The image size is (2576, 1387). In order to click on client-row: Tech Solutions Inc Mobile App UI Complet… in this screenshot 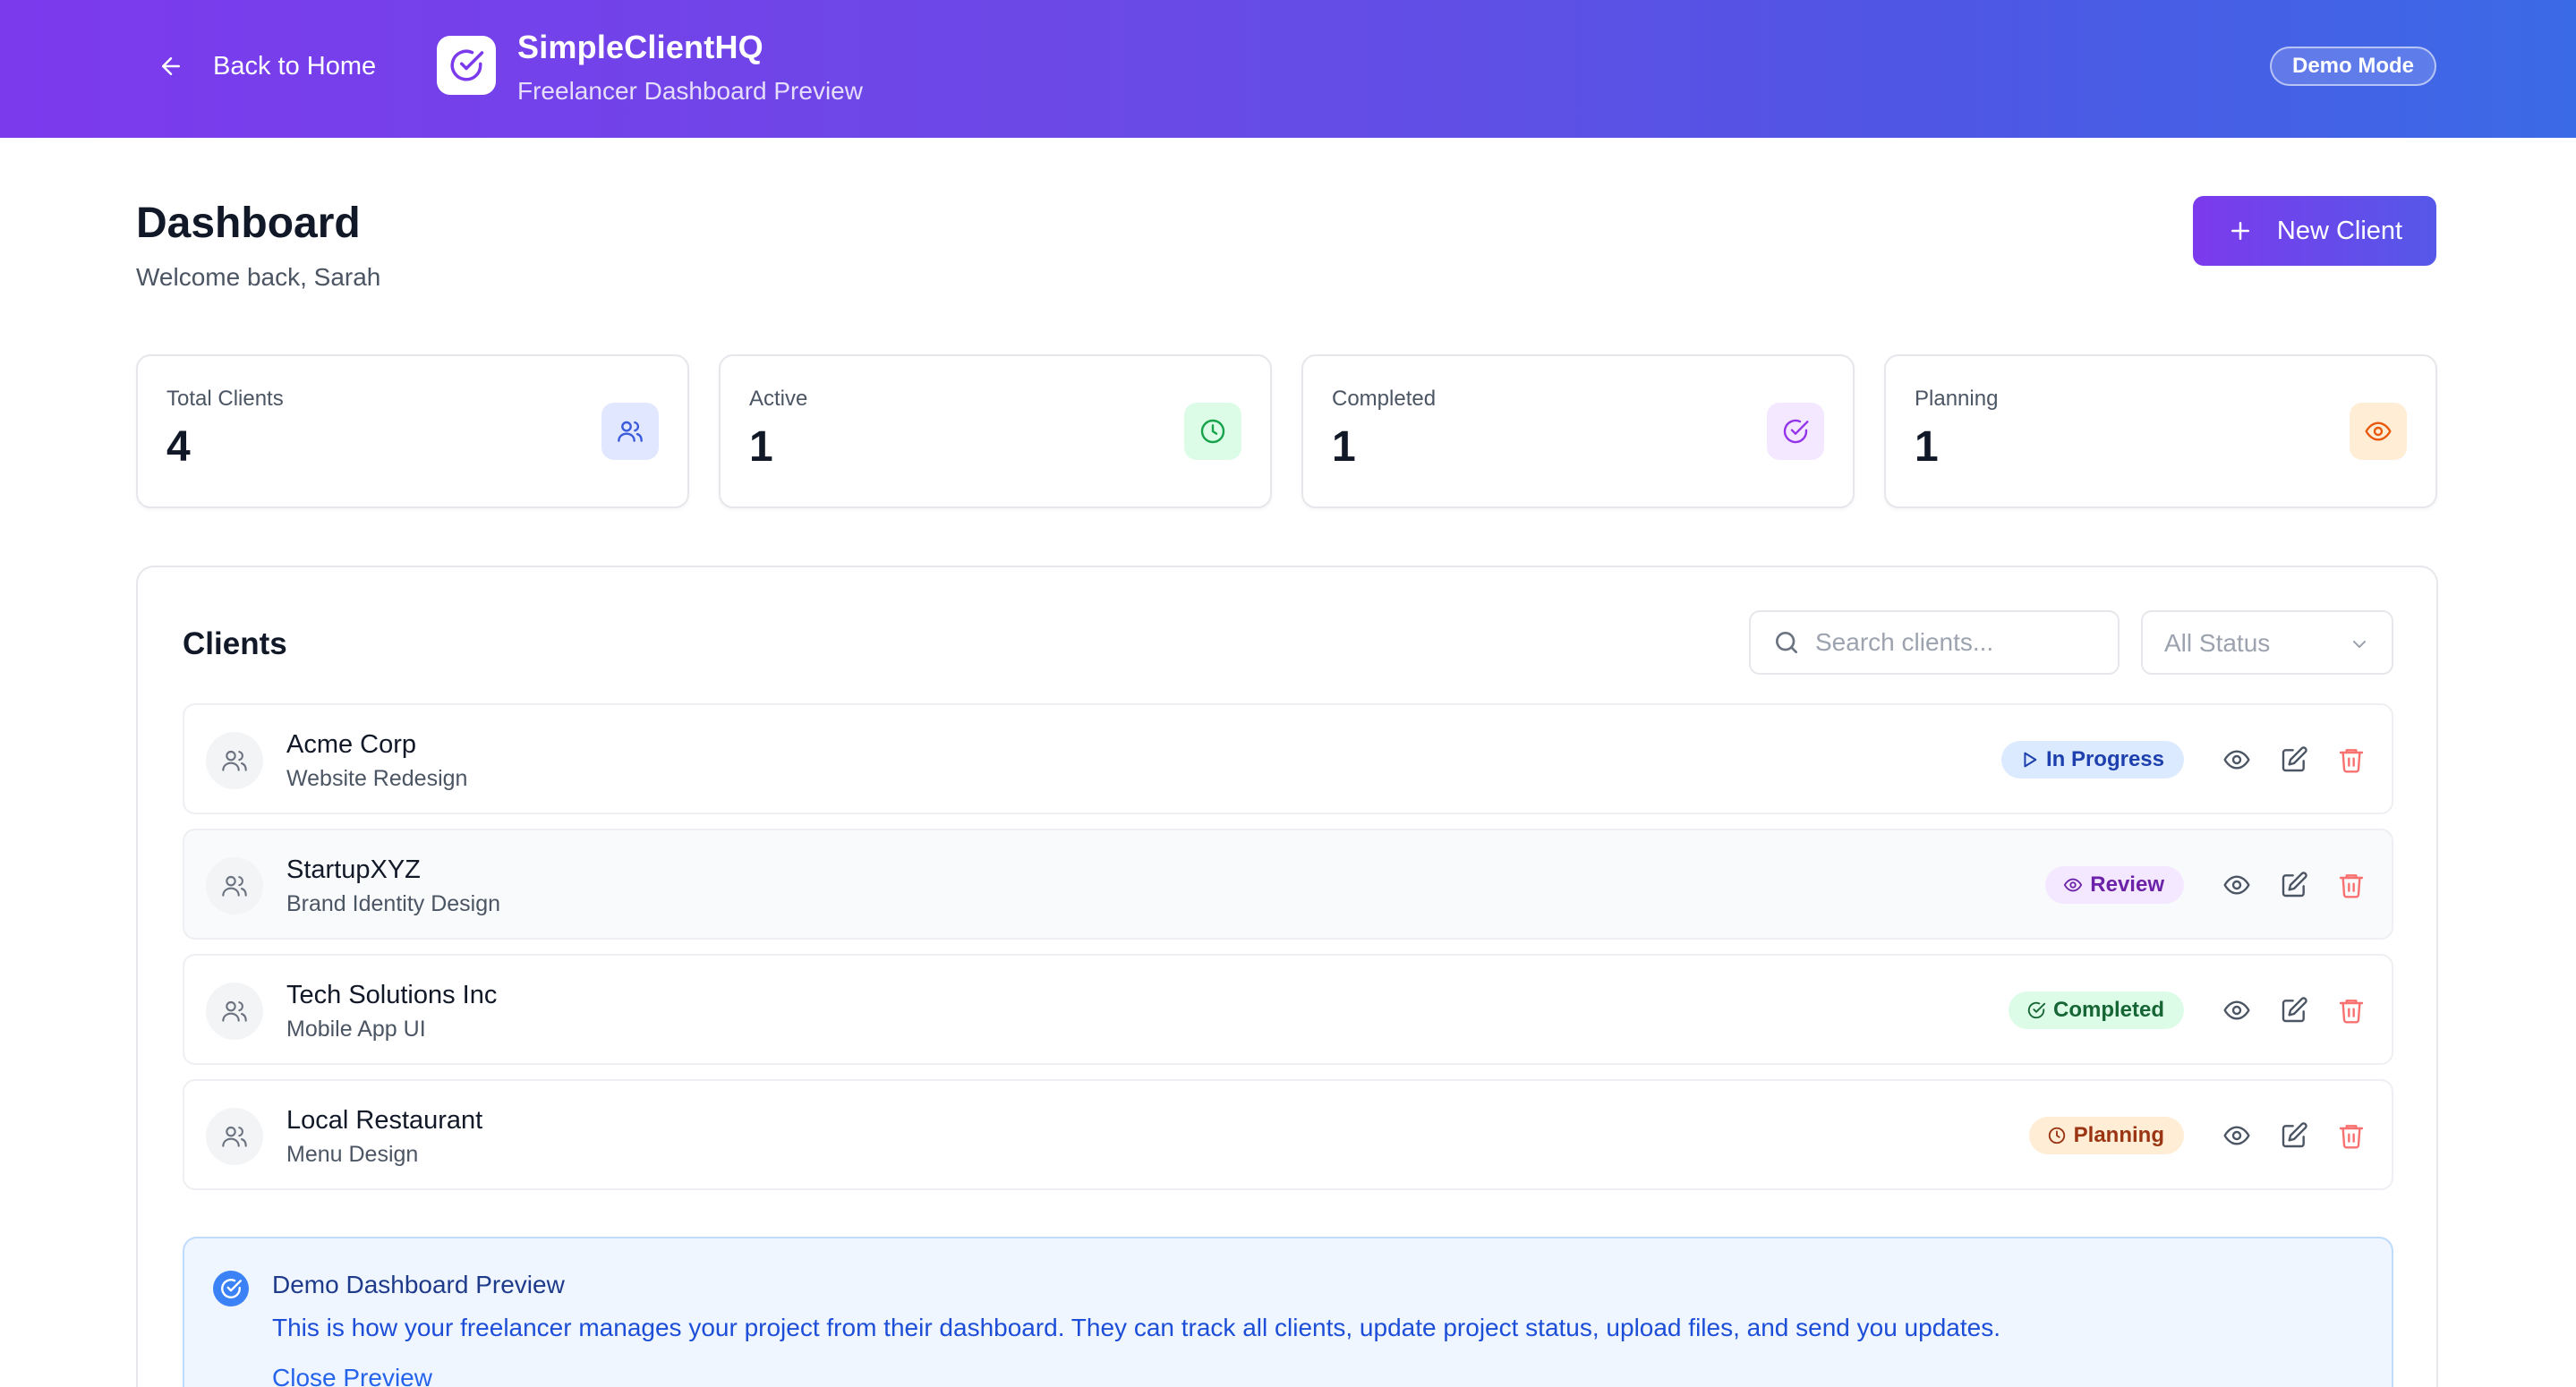, I will do `click(1288, 1010)`.